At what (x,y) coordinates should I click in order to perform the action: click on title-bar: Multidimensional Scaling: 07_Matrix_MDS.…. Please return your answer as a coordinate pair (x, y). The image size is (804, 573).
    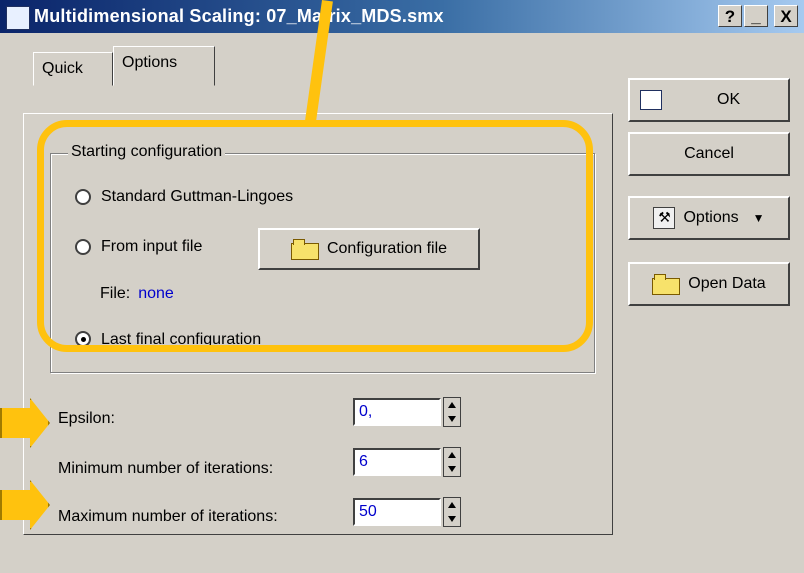
    Looking at the image, I should click on (402, 16).